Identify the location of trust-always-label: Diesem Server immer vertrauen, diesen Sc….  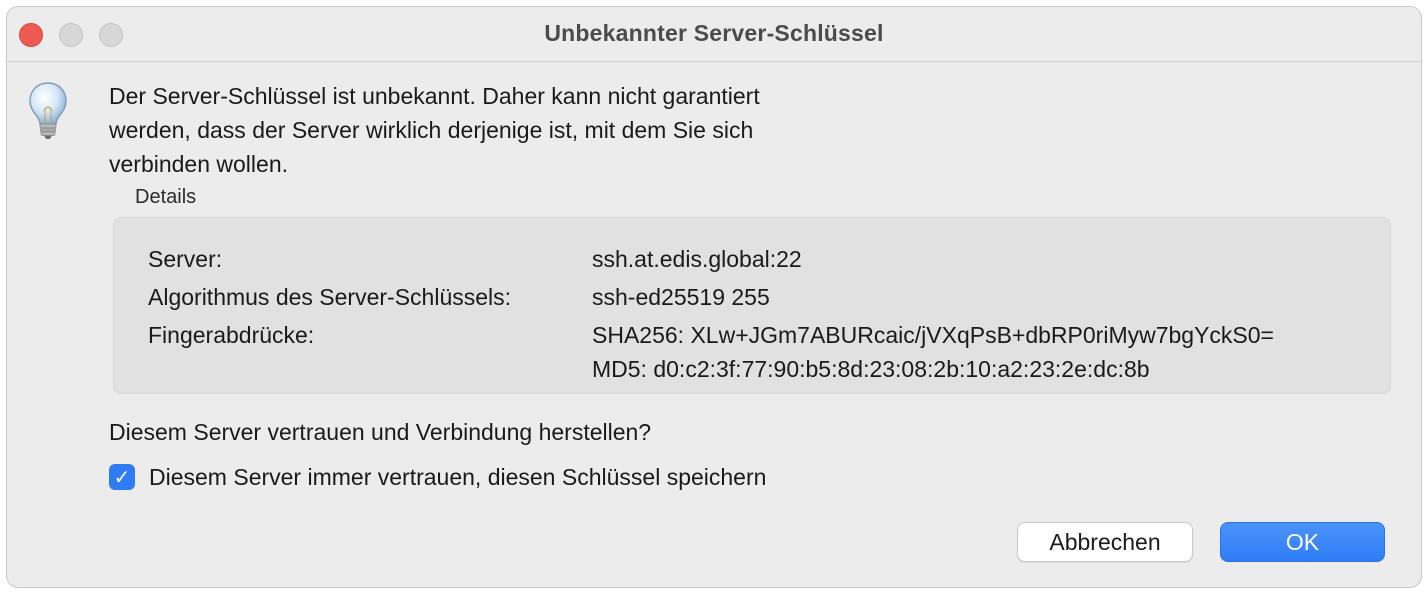
(457, 477).